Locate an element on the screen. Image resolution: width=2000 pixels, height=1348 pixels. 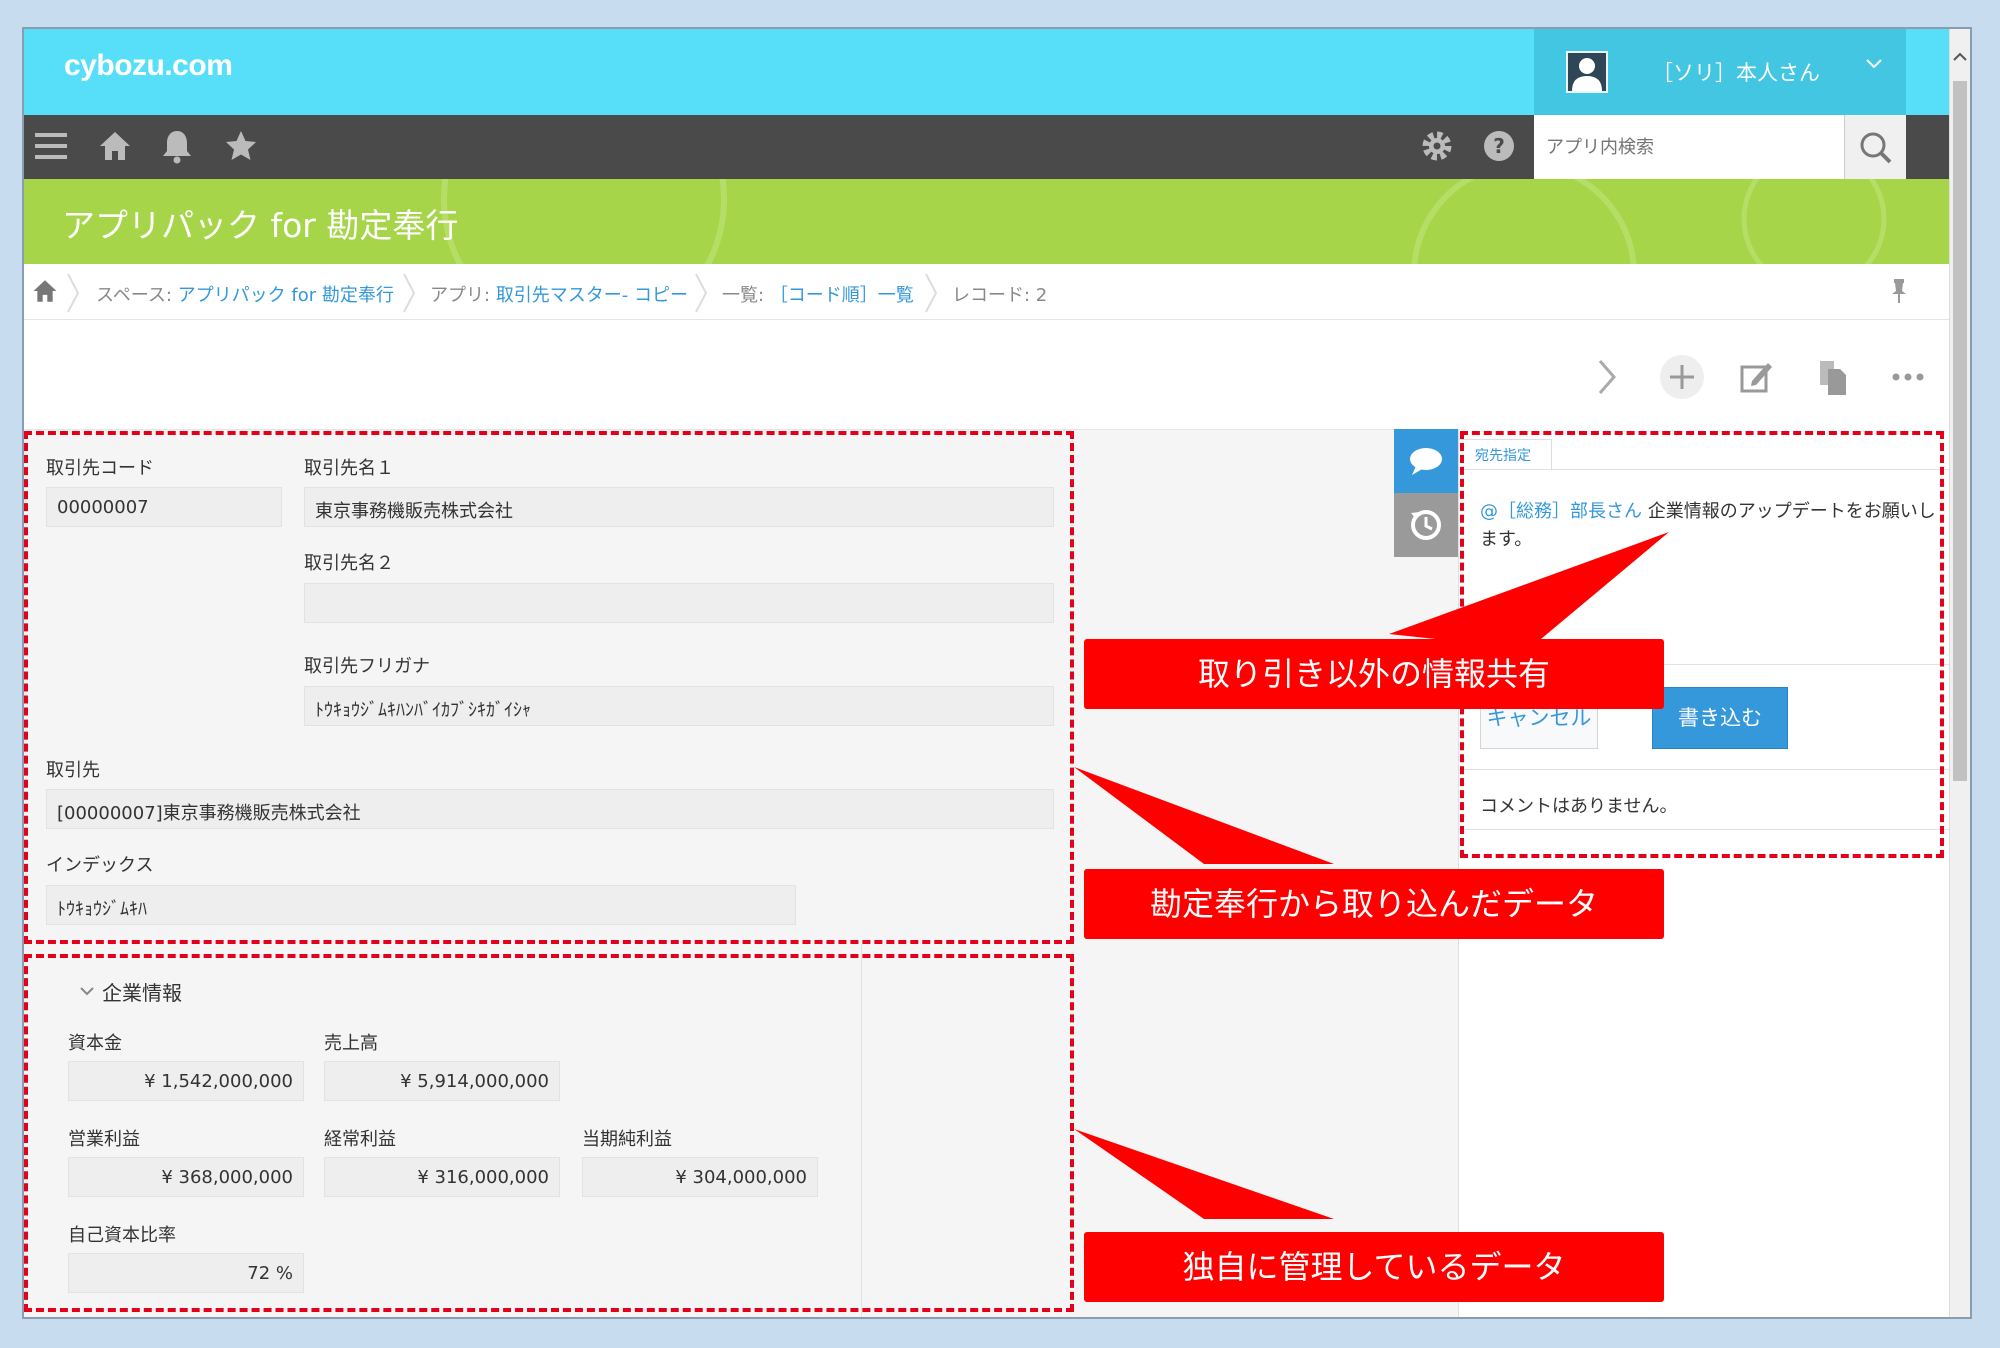
pointer-imported is located at coordinates (1204, 815).